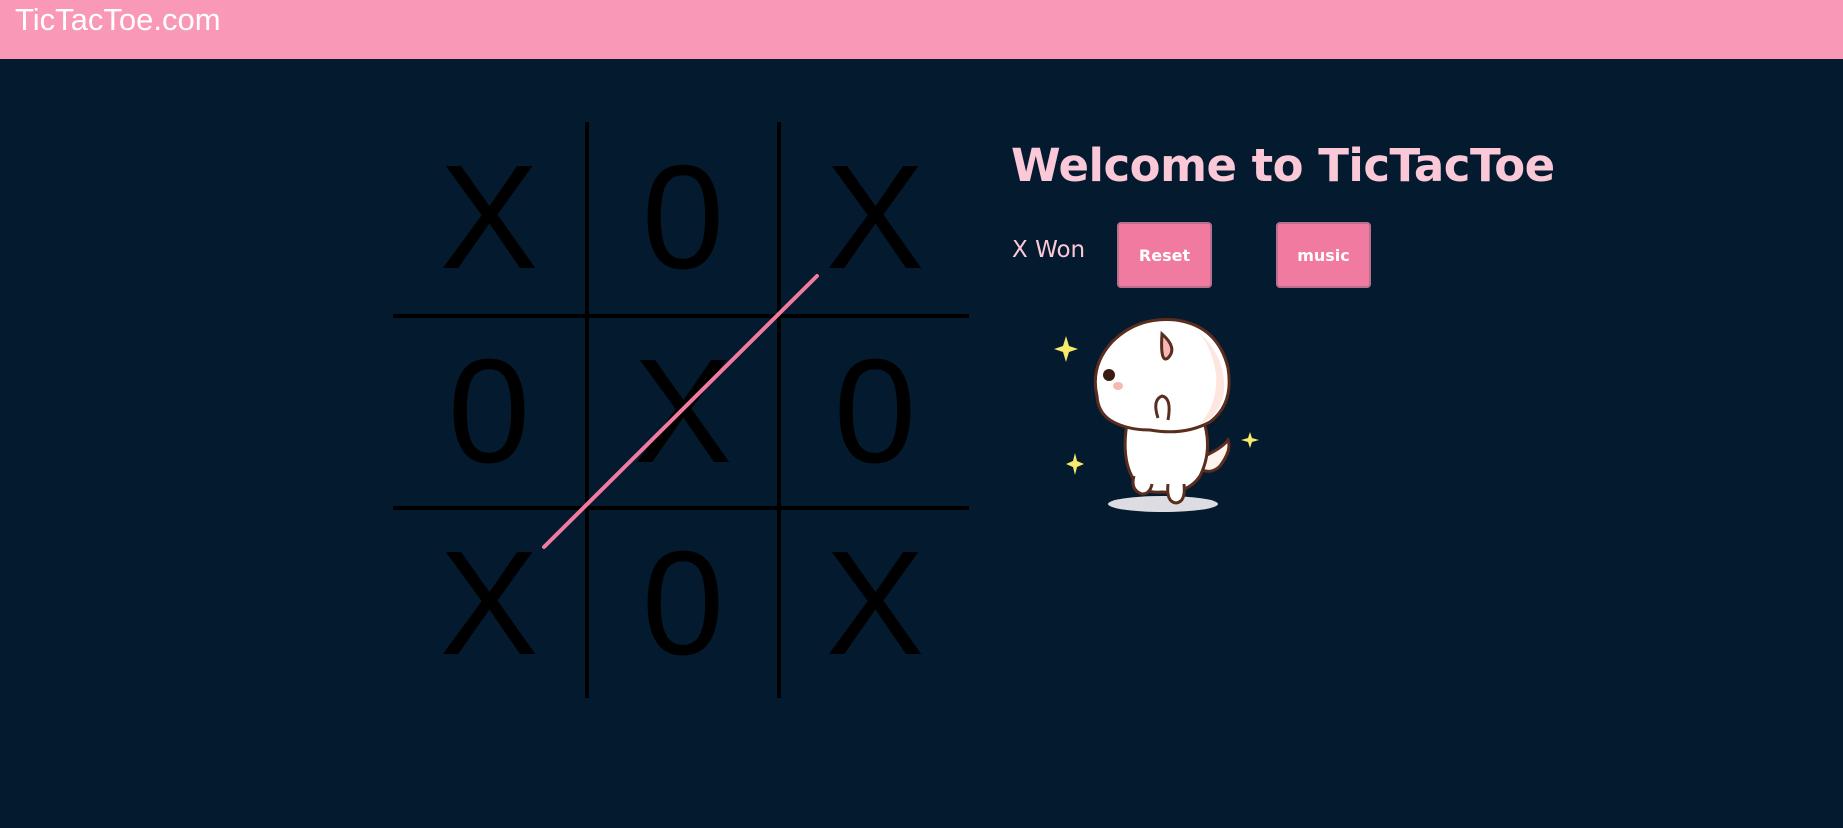  What do you see at coordinates (1049, 250) in the screenshot?
I see `game-status: X Won` at bounding box center [1049, 250].